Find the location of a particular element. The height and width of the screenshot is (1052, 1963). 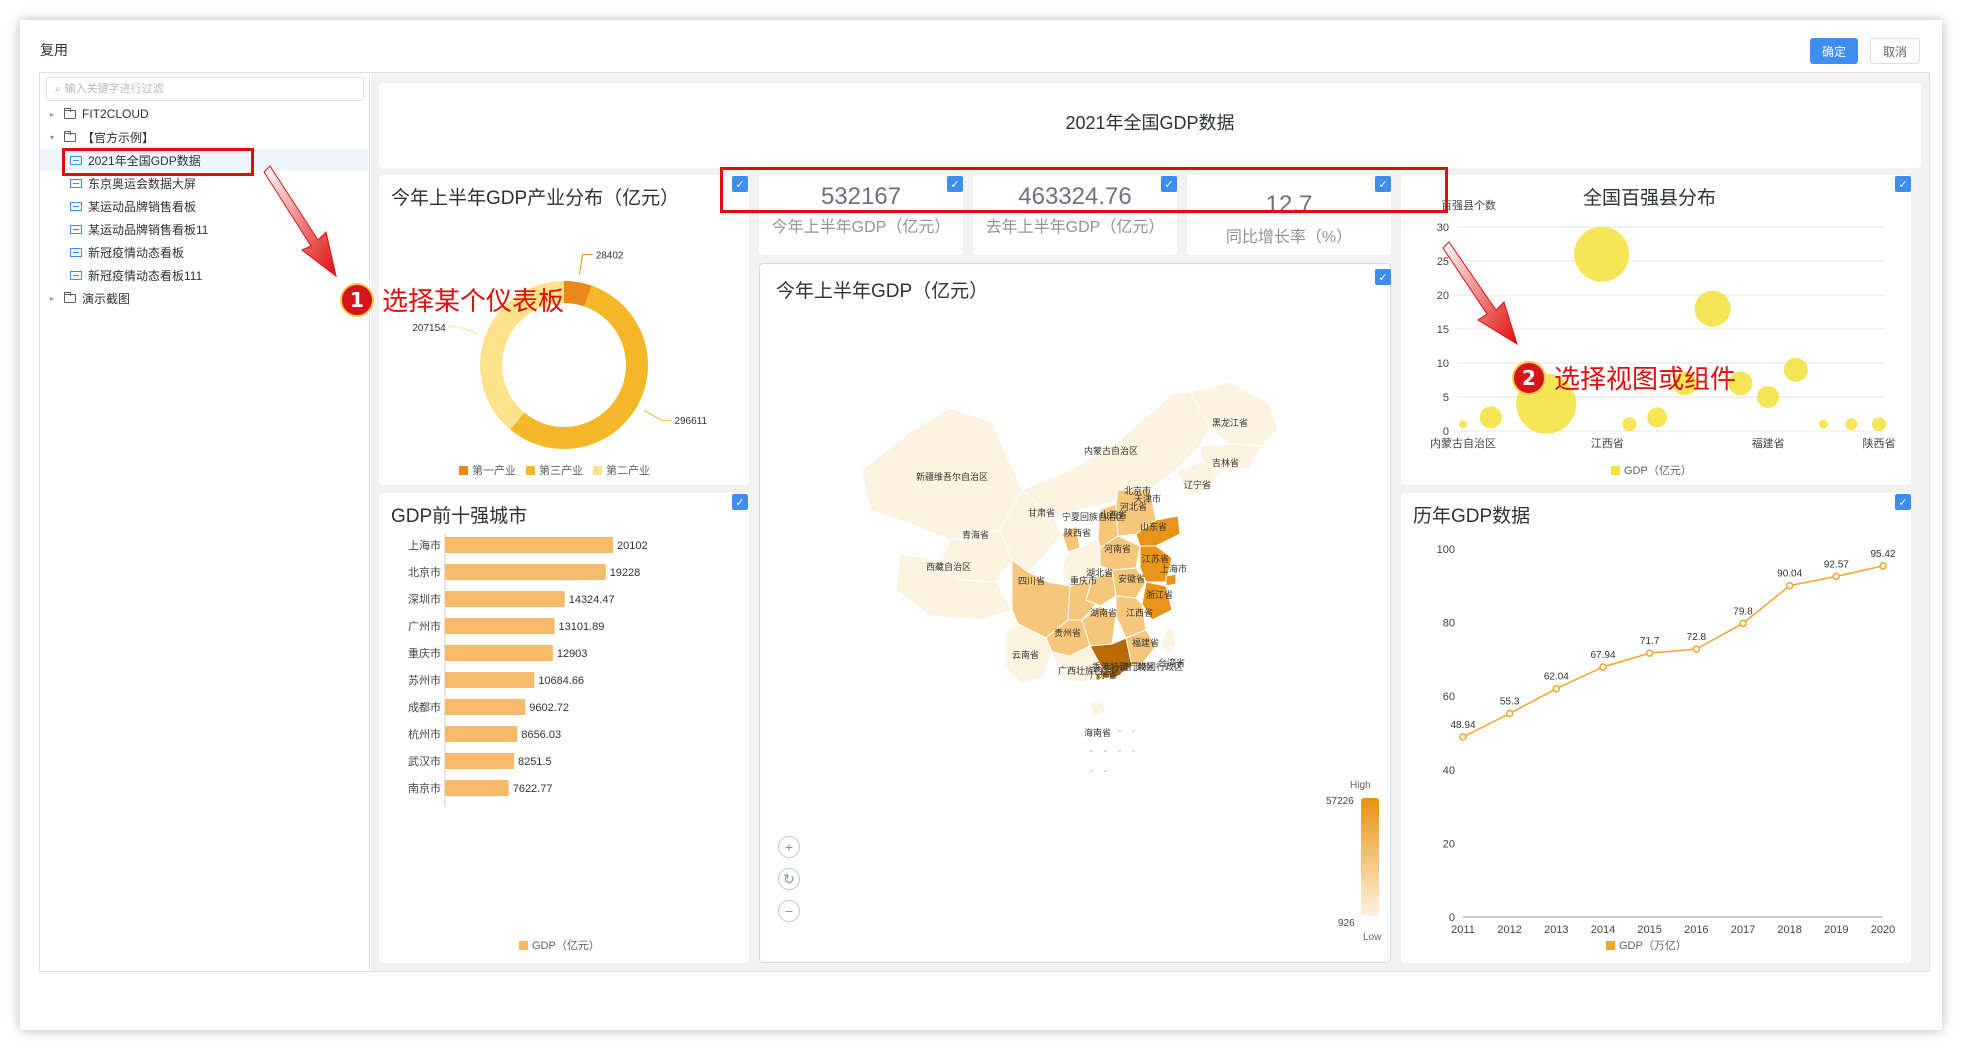

tree-folder: ▸ 演示截图 is located at coordinates (204, 298).